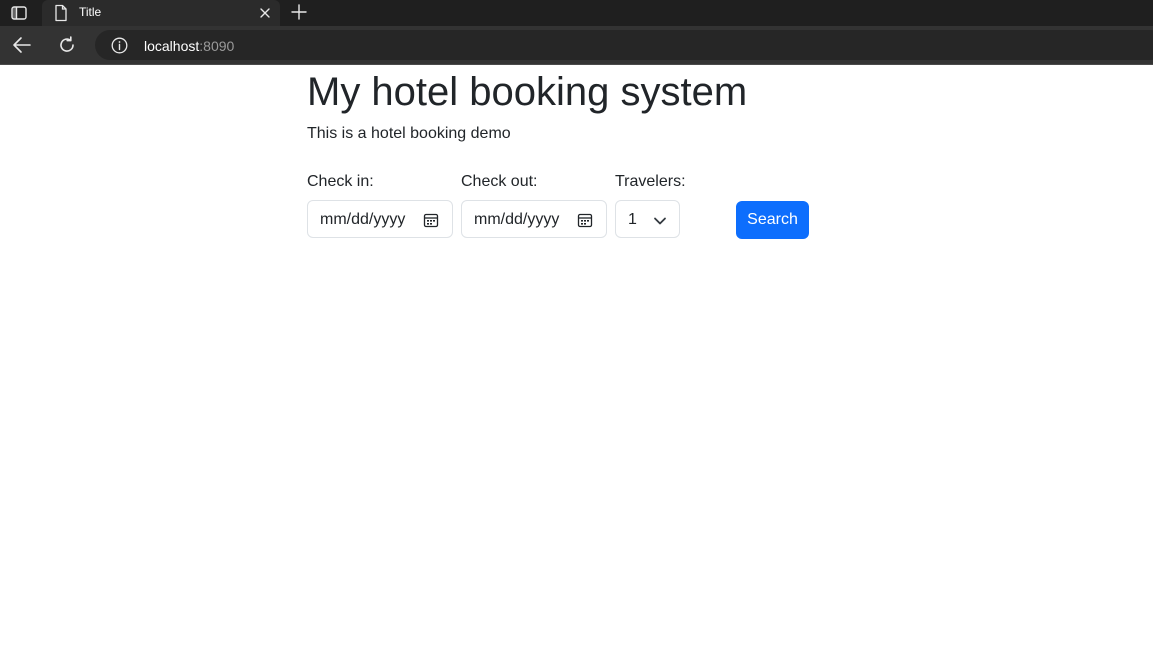  I want to click on sidebar-toggle-icon, so click(19, 13).